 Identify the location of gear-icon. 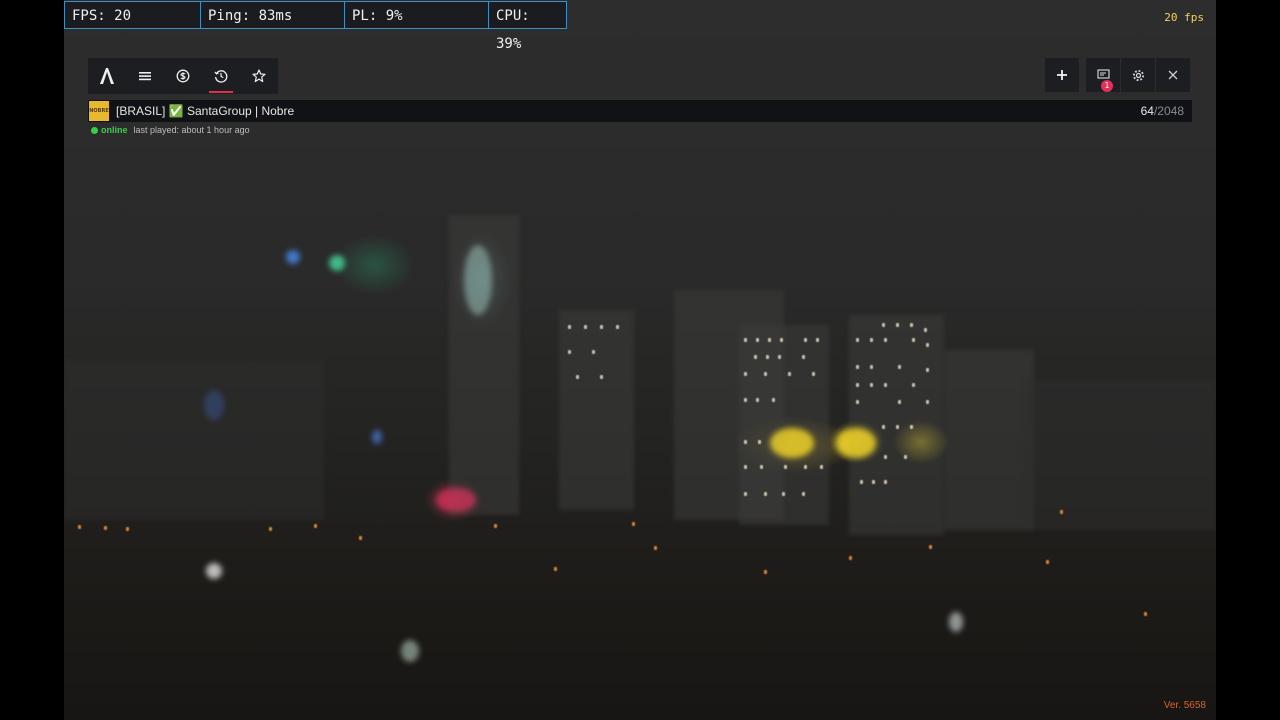
(1138, 75).